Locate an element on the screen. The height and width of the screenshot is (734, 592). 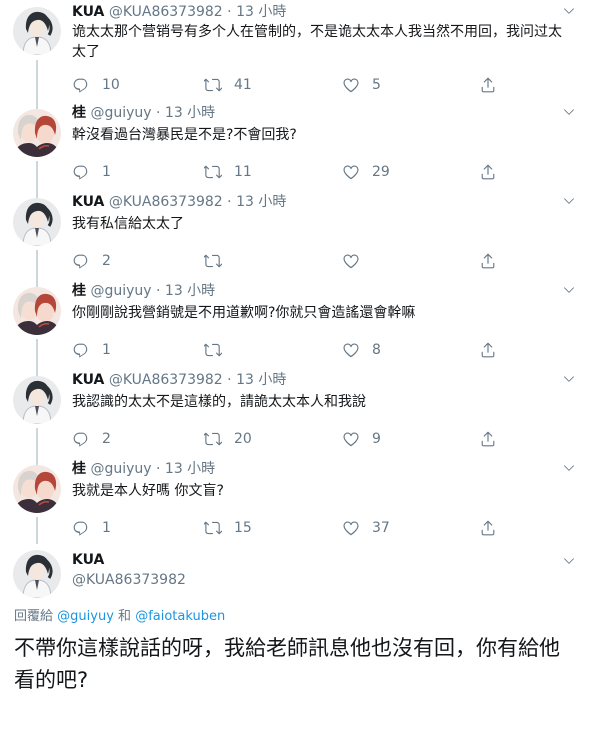
replying-prefix: 回覆給 is located at coordinates (34, 616).